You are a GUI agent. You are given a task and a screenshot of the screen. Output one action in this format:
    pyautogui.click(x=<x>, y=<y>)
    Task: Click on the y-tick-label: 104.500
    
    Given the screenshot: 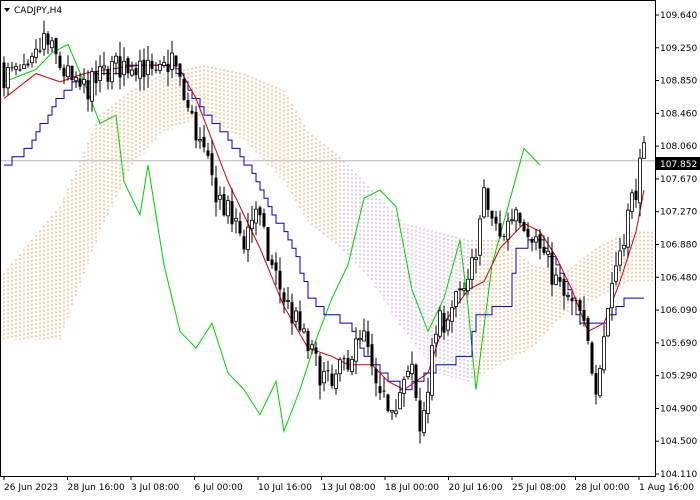 What is the action you would take?
    pyautogui.click(x=678, y=442)
    